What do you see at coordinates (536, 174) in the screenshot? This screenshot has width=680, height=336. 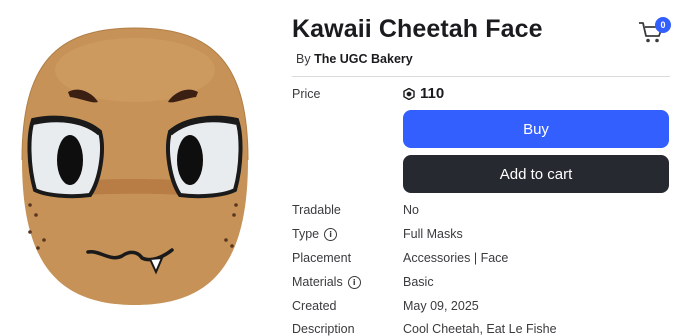 I see `add-to-cart-button: Add to cart` at bounding box center [536, 174].